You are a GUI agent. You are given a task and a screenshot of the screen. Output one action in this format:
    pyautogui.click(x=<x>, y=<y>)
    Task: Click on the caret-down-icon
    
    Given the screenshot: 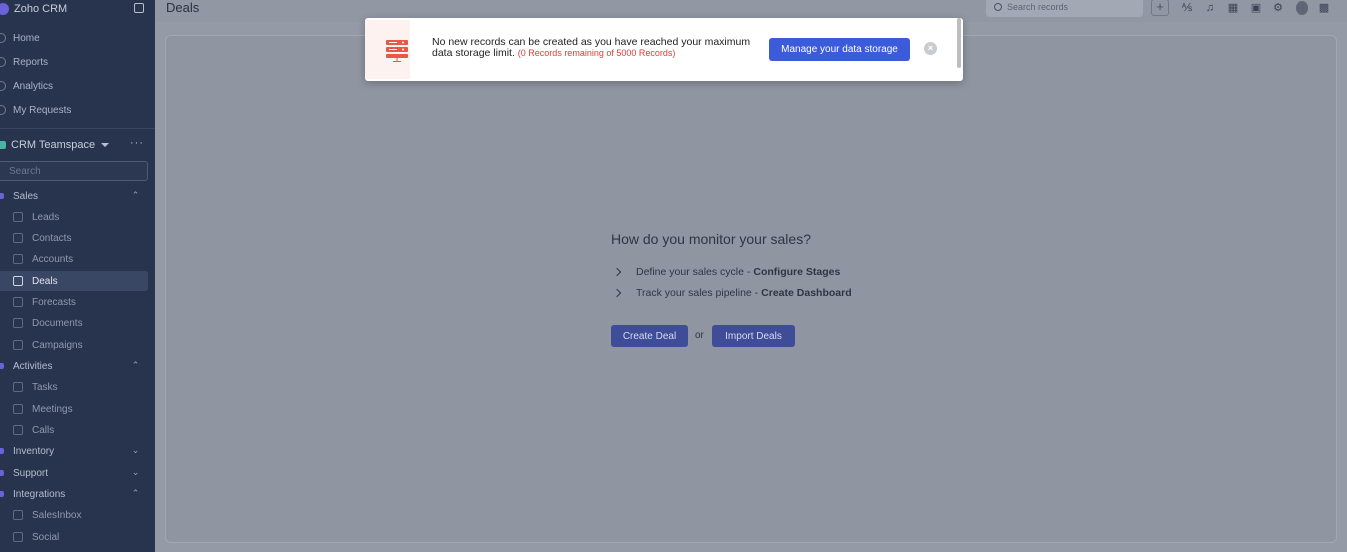 What is the action you would take?
    pyautogui.click(x=105, y=145)
    